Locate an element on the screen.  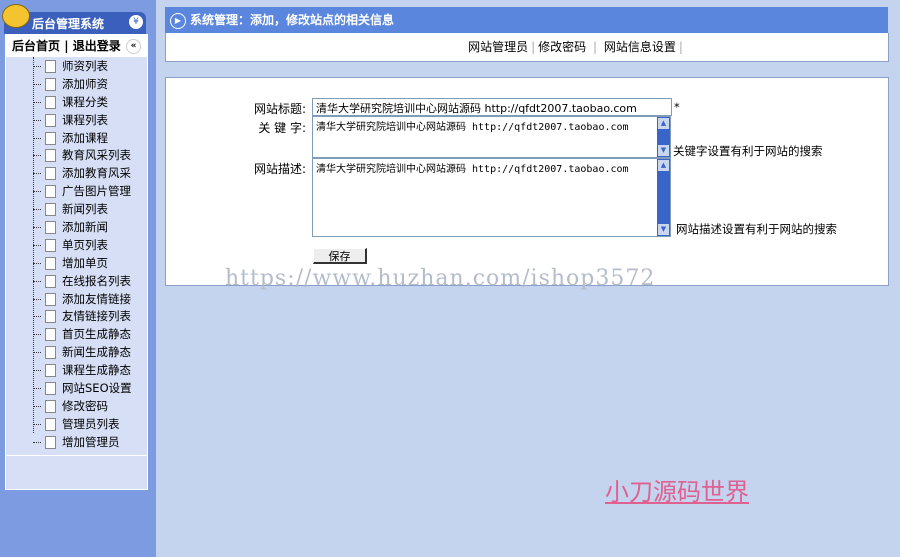
menu-item-label: 修改密码 is located at coordinates (85, 405).